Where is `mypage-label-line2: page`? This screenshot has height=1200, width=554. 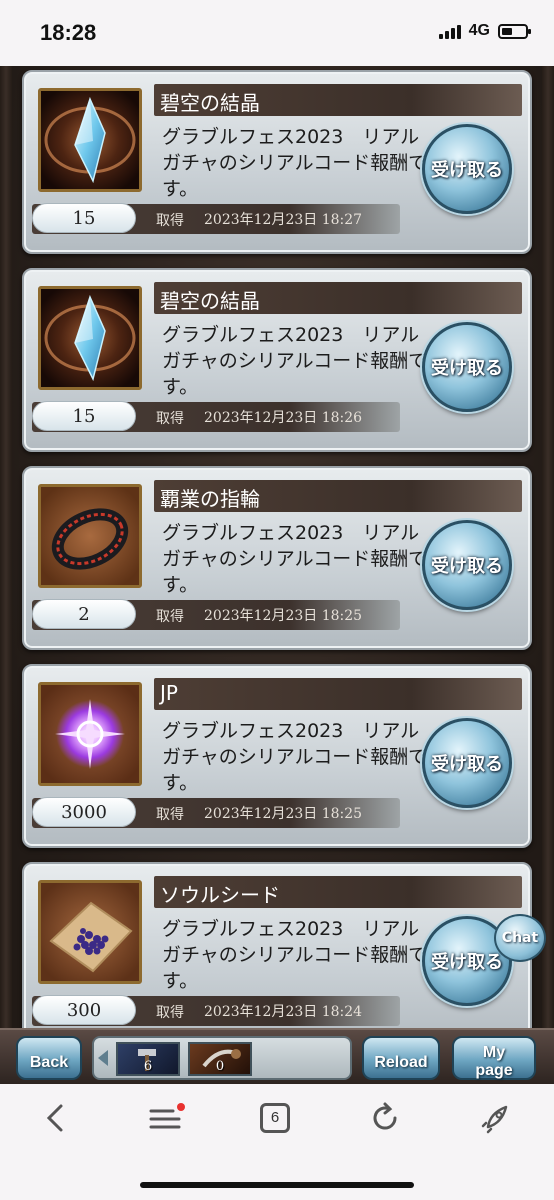 mypage-label-line2: page is located at coordinates (494, 1070).